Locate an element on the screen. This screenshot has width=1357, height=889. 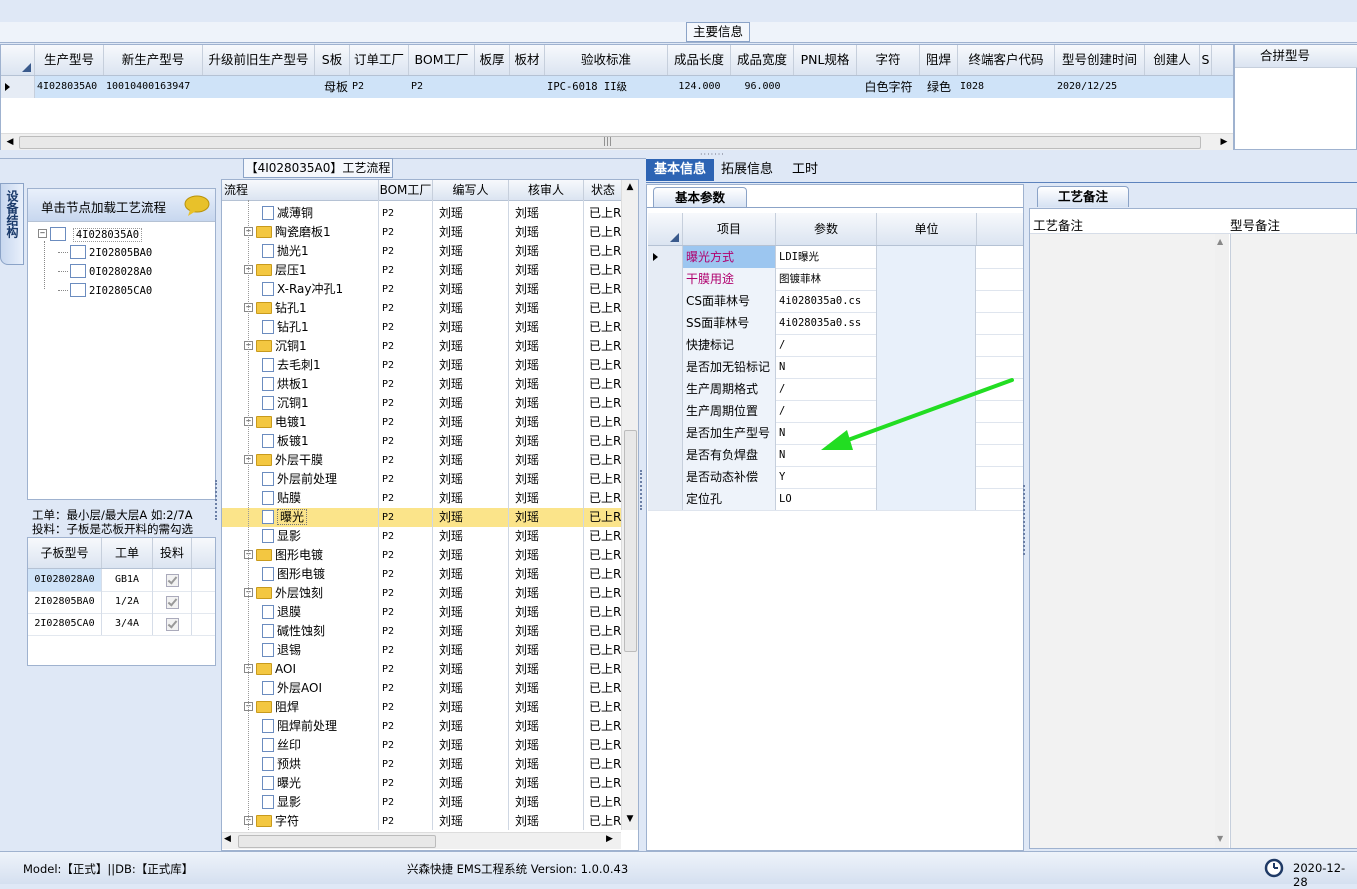
process-step-name: 丝印 is located at coordinates (289, 745).